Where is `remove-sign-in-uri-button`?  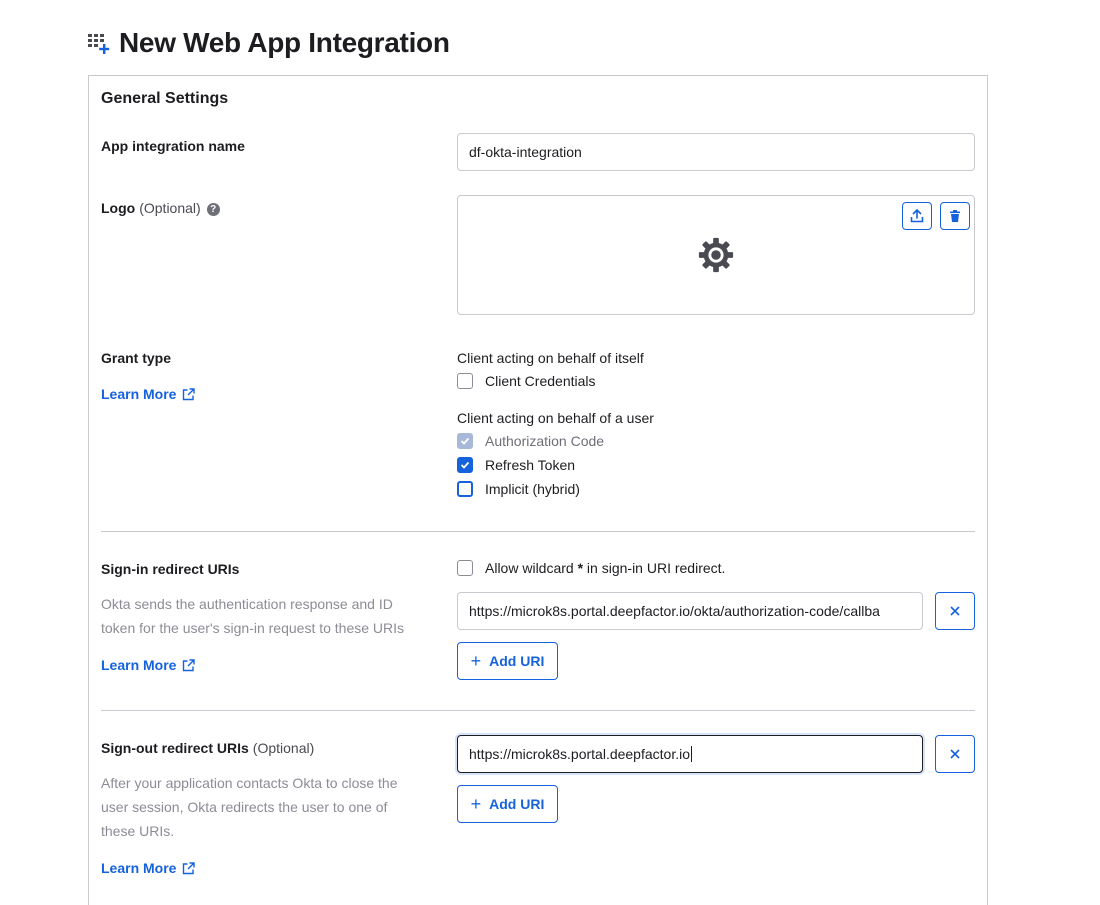
remove-sign-in-uri-button is located at coordinates (955, 611).